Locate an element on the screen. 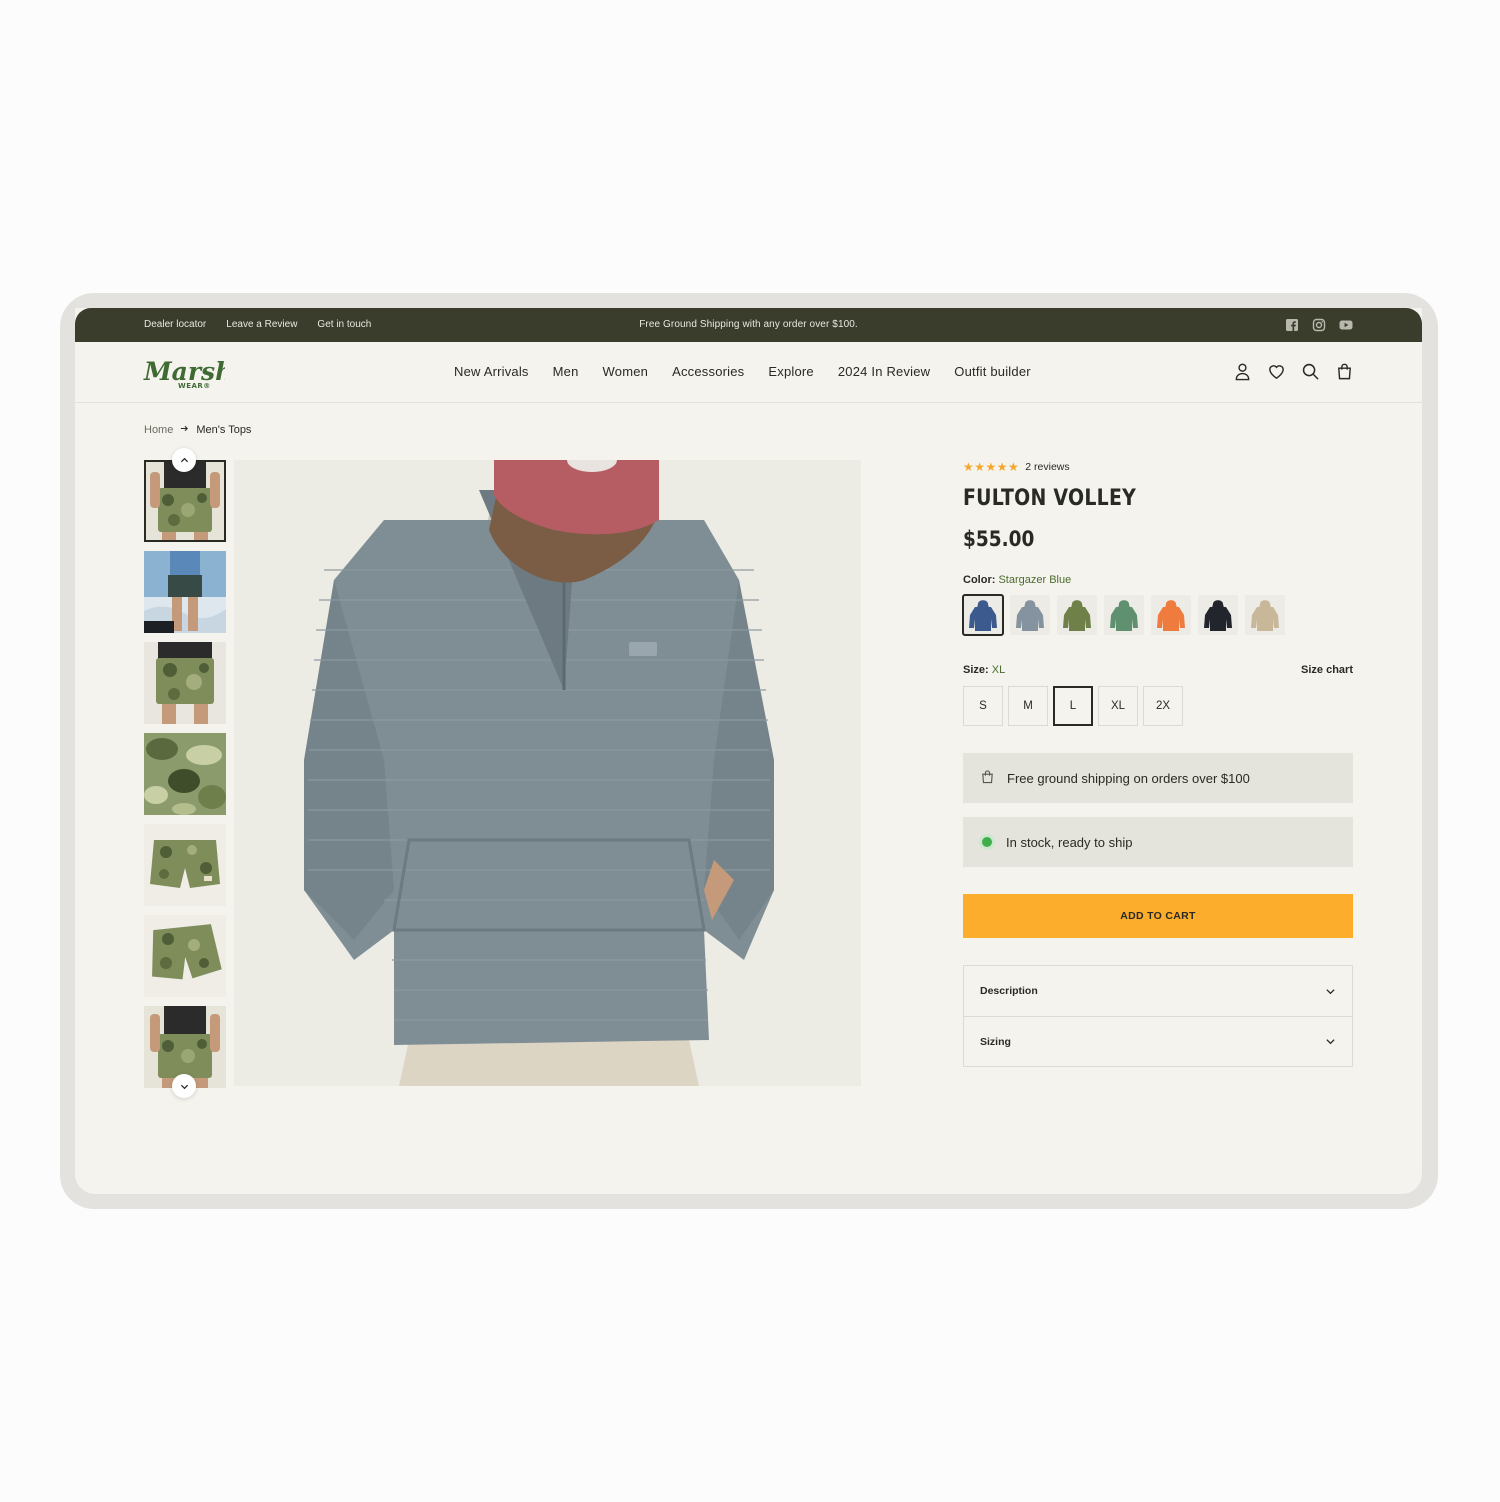 This screenshot has height=1502, width=1500. size-label-text: Size: is located at coordinates (976, 670).